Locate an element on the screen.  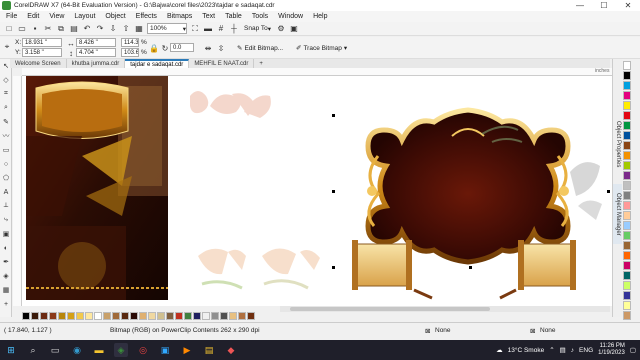
edge-browser-icon: ◉ is located at coordinates (77, 350).